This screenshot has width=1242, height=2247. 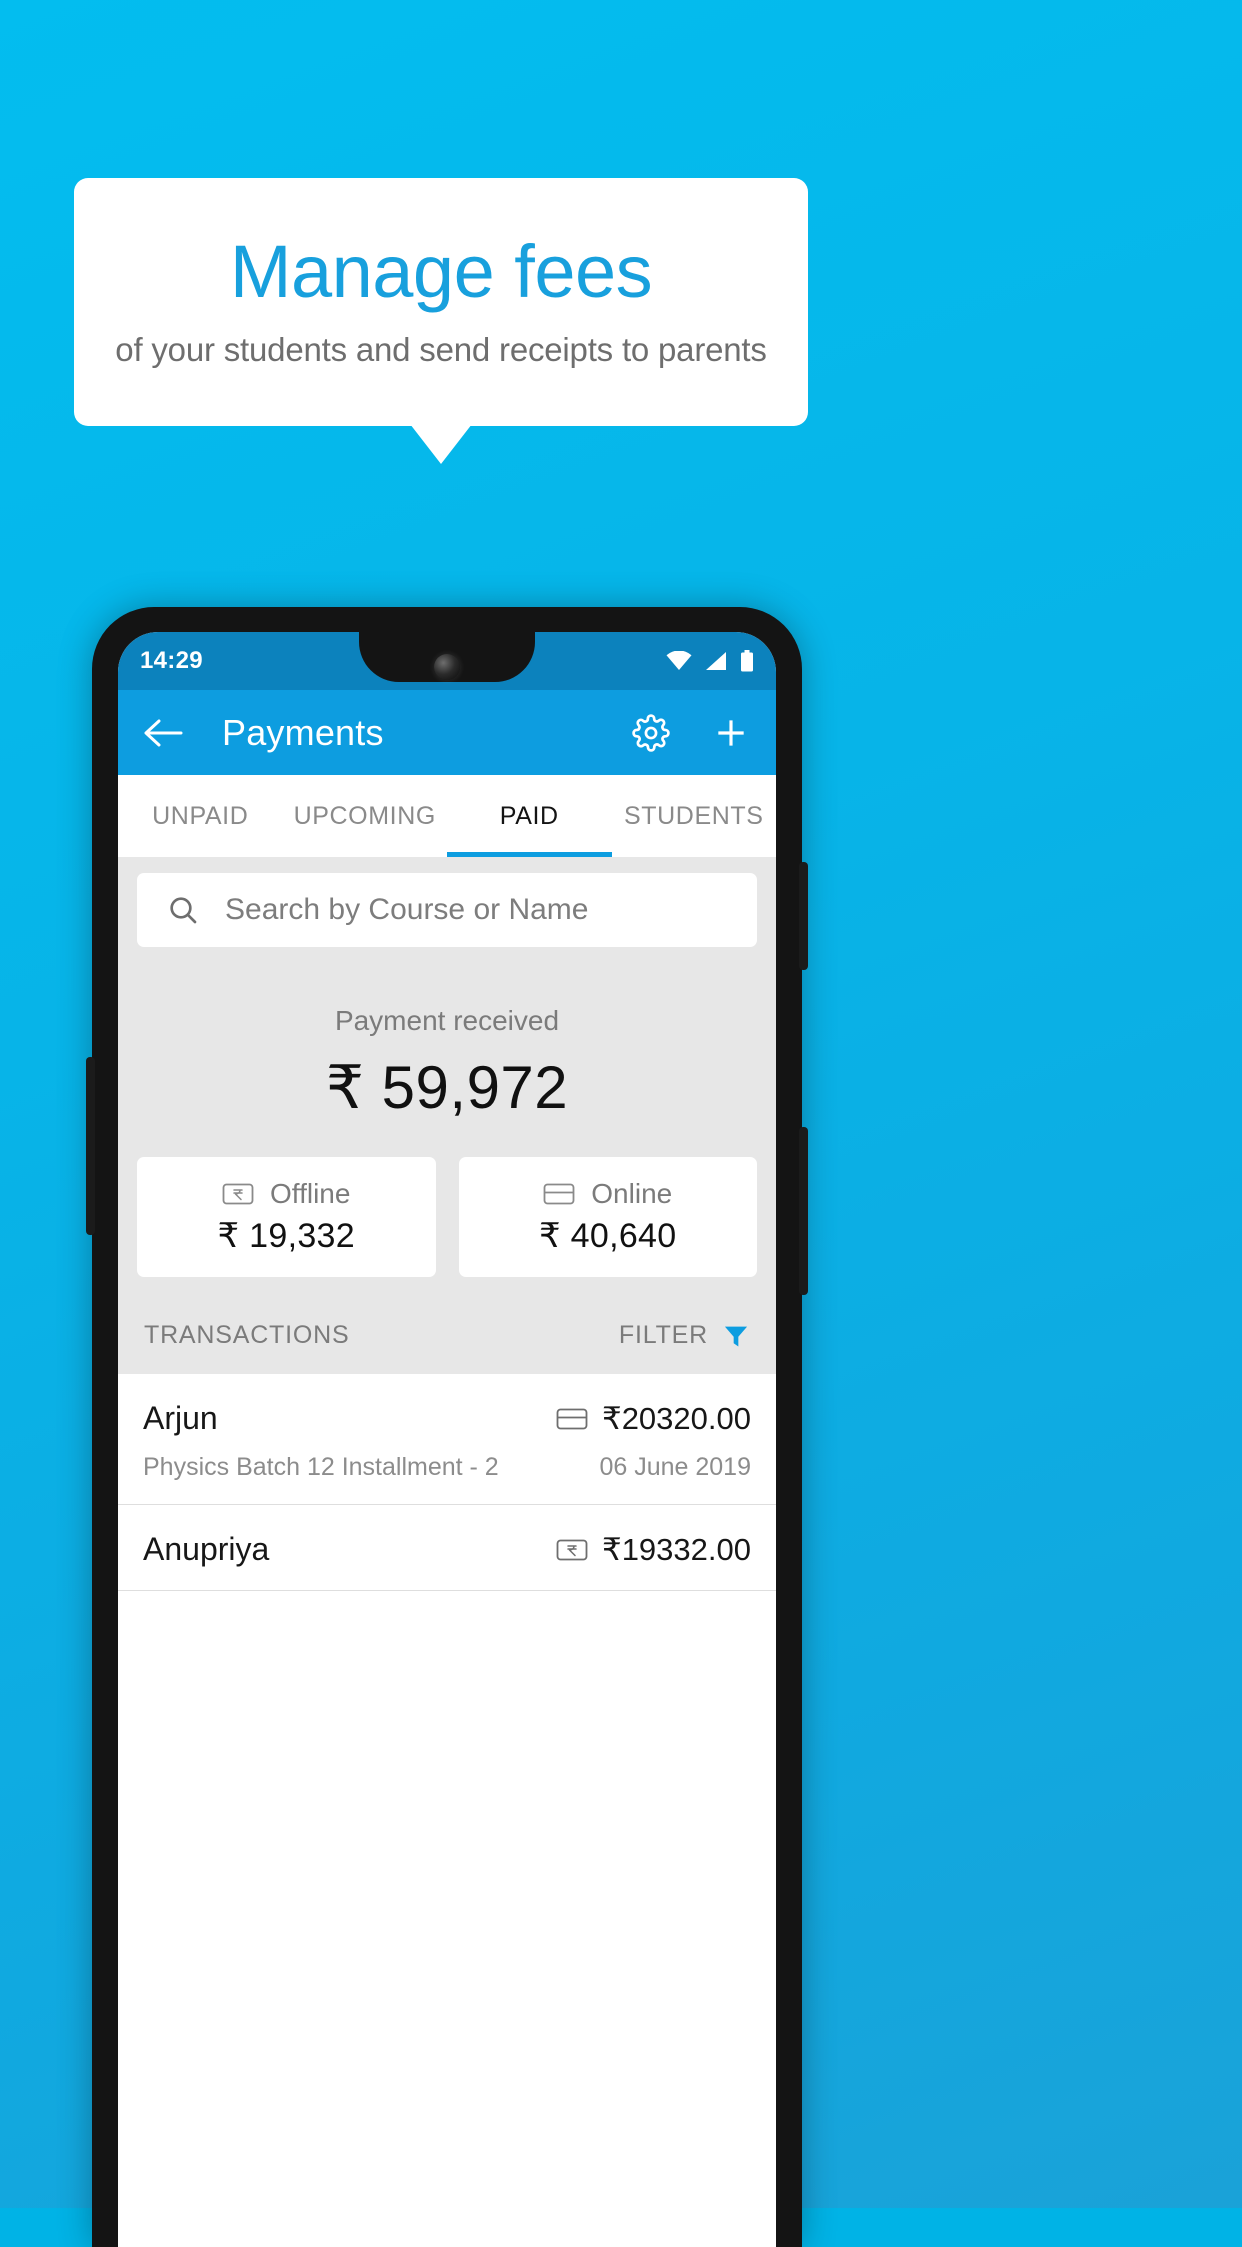 What do you see at coordinates (694, 816) in the screenshot?
I see `tab-students: STUDENTS` at bounding box center [694, 816].